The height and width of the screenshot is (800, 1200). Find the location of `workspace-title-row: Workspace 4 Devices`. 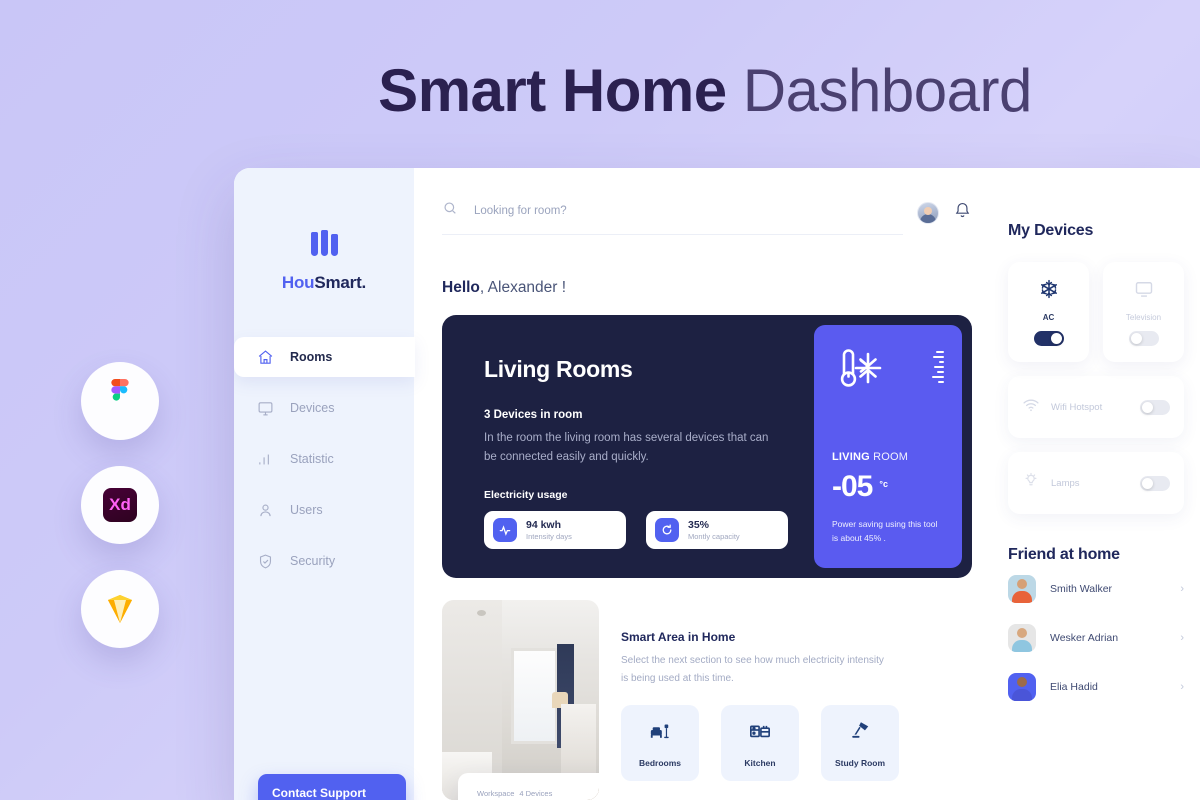

workspace-title-row: Workspace 4 Devices is located at coordinates (535, 792).